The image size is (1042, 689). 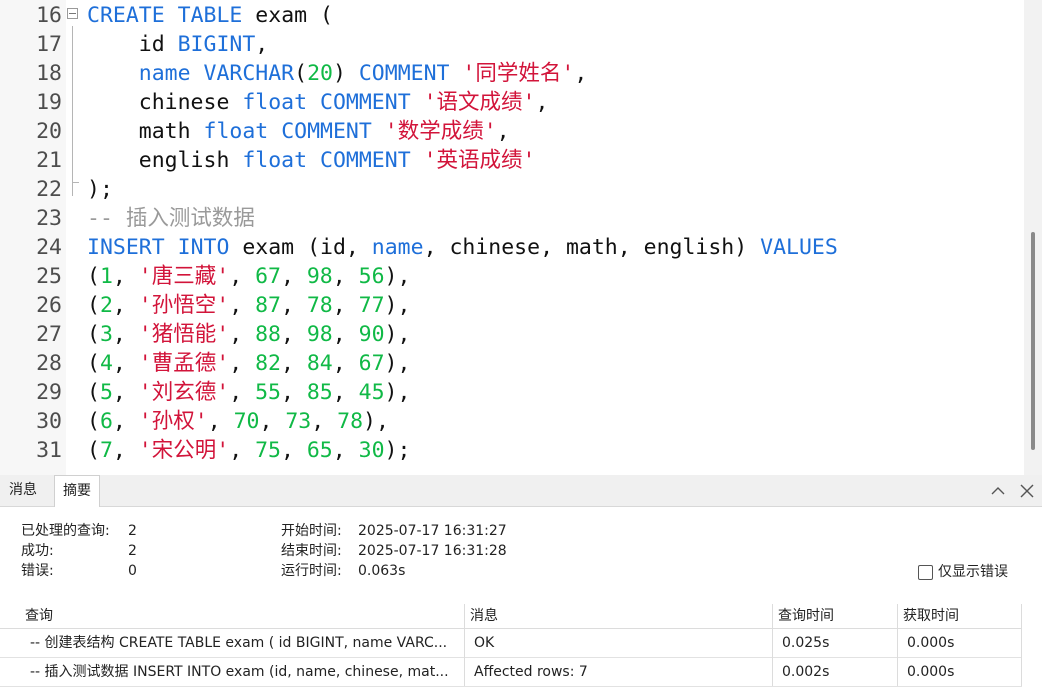 I want to click on code-token: 88, so click(x=268, y=334).